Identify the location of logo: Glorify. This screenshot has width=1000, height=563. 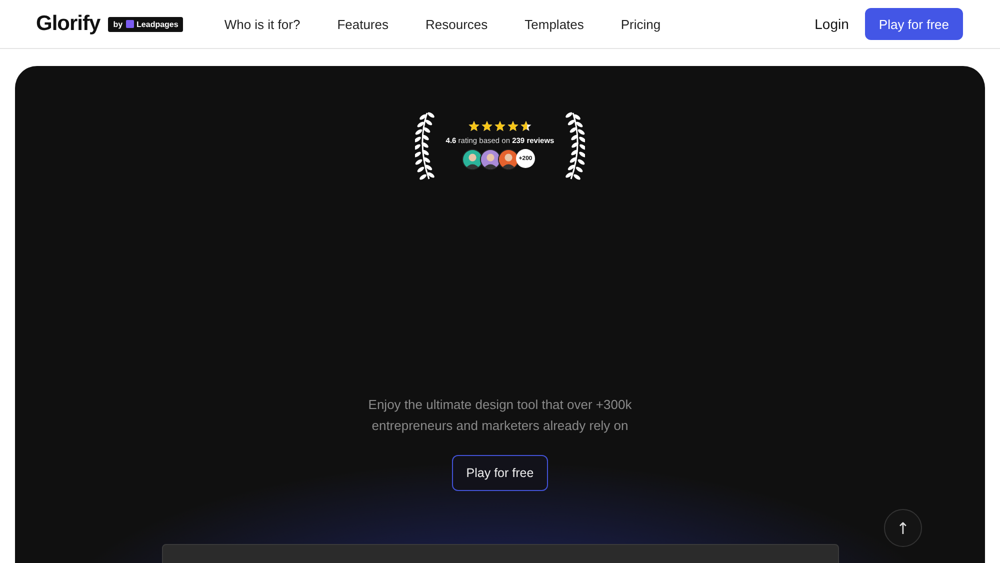
(68, 24).